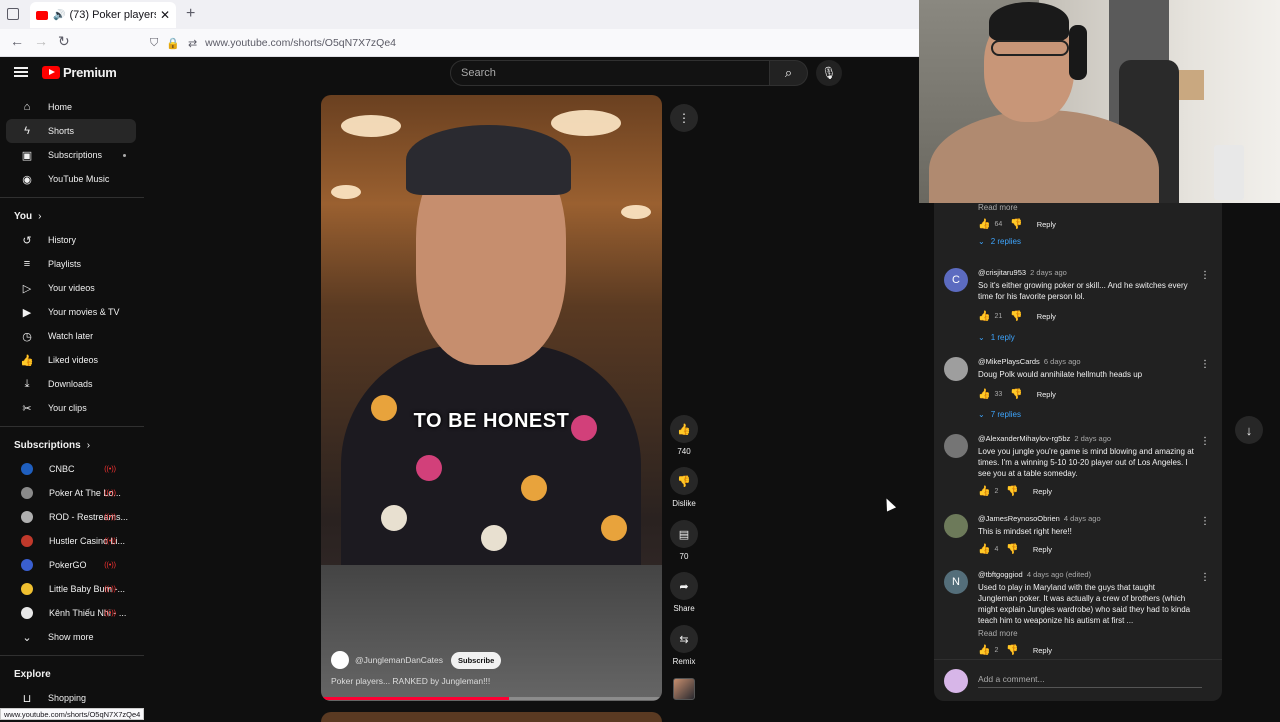  What do you see at coordinates (71, 589) in the screenshot?
I see `sidebar-channel: Little Baby Bum -... ((•))` at bounding box center [71, 589].